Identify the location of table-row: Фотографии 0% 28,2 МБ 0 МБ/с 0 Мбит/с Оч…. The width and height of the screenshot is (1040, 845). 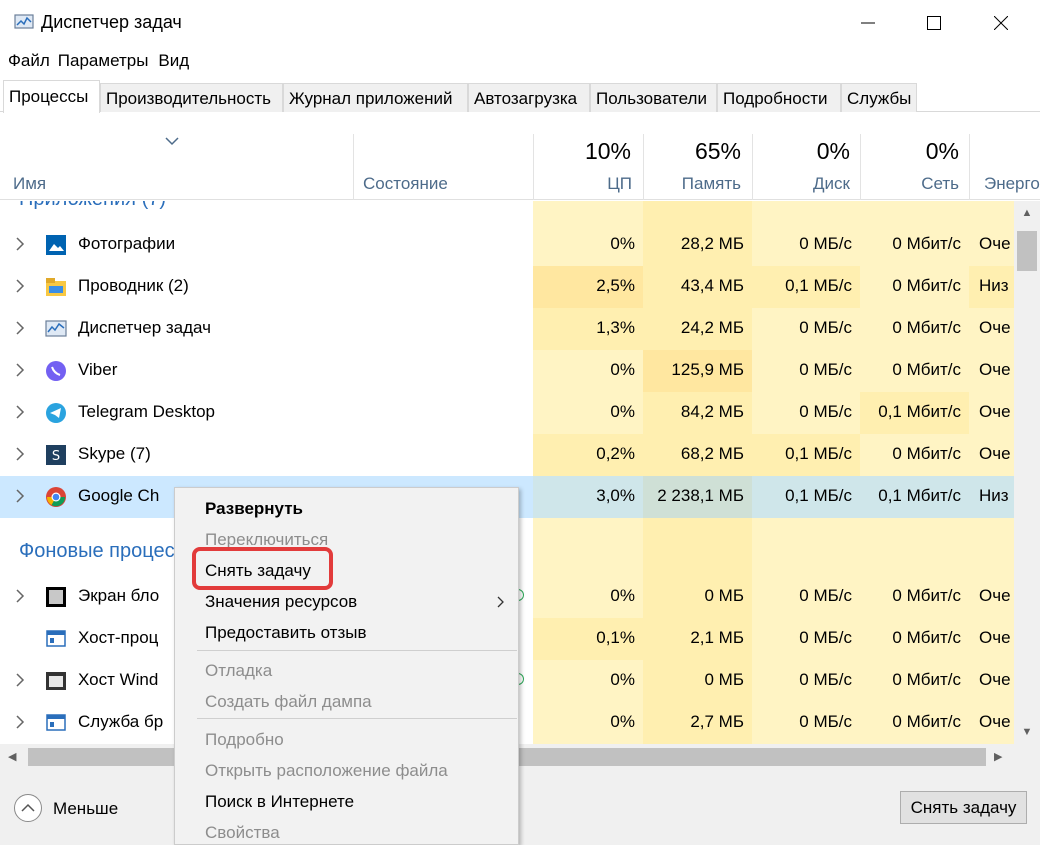
(507, 245).